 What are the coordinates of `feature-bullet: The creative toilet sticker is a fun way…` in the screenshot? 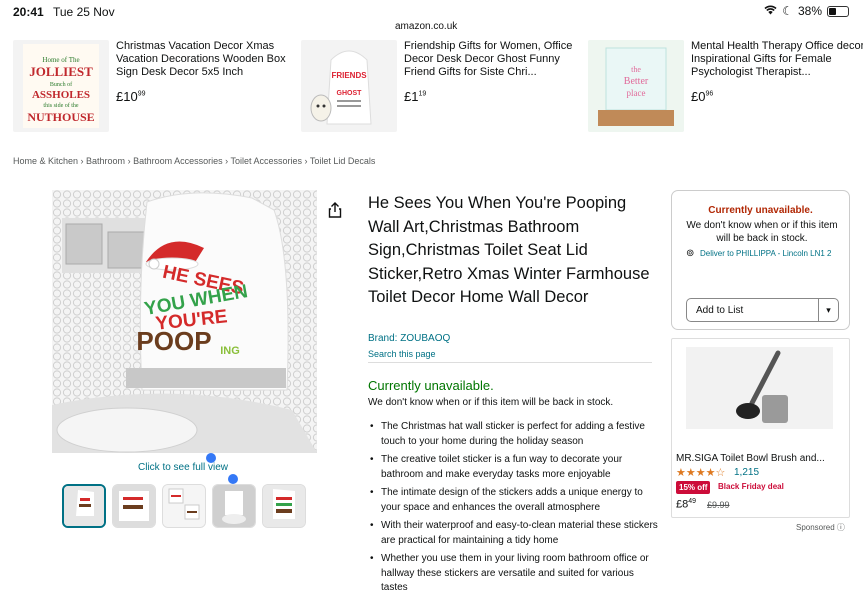 It's located at (513, 467).